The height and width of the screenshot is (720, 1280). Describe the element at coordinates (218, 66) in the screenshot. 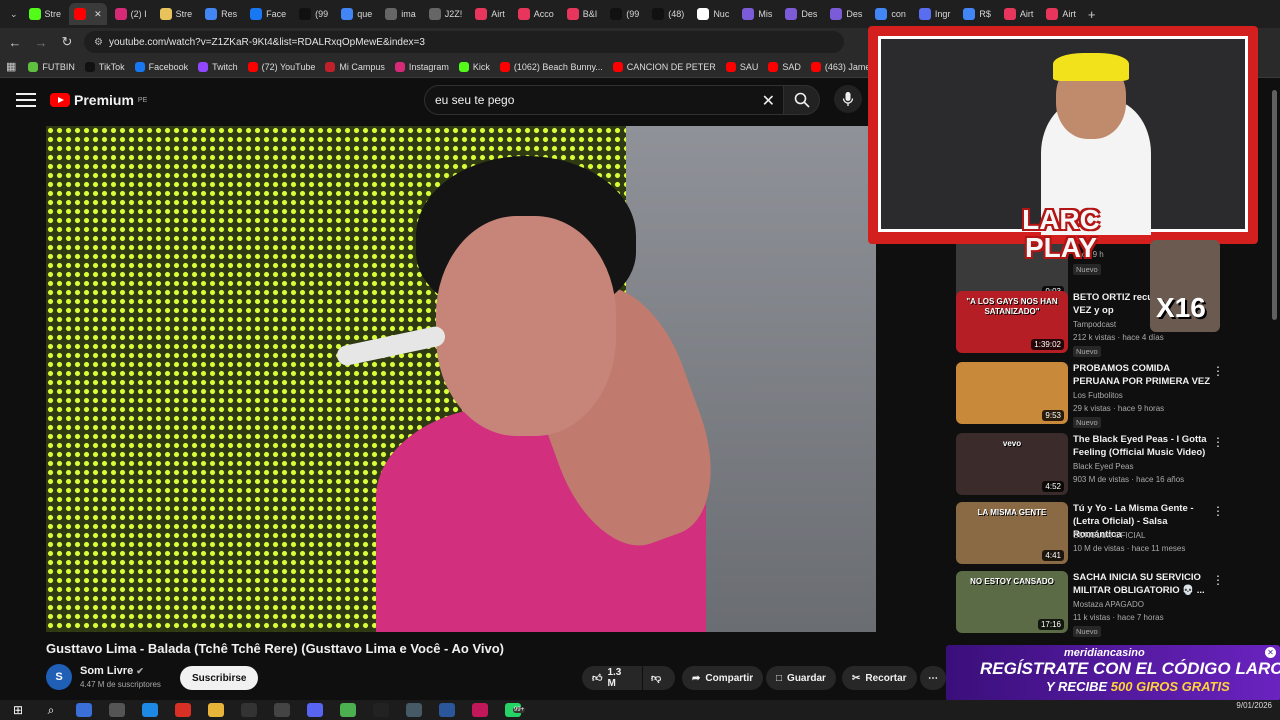

I see `bookmark-item: Twitch` at that location.